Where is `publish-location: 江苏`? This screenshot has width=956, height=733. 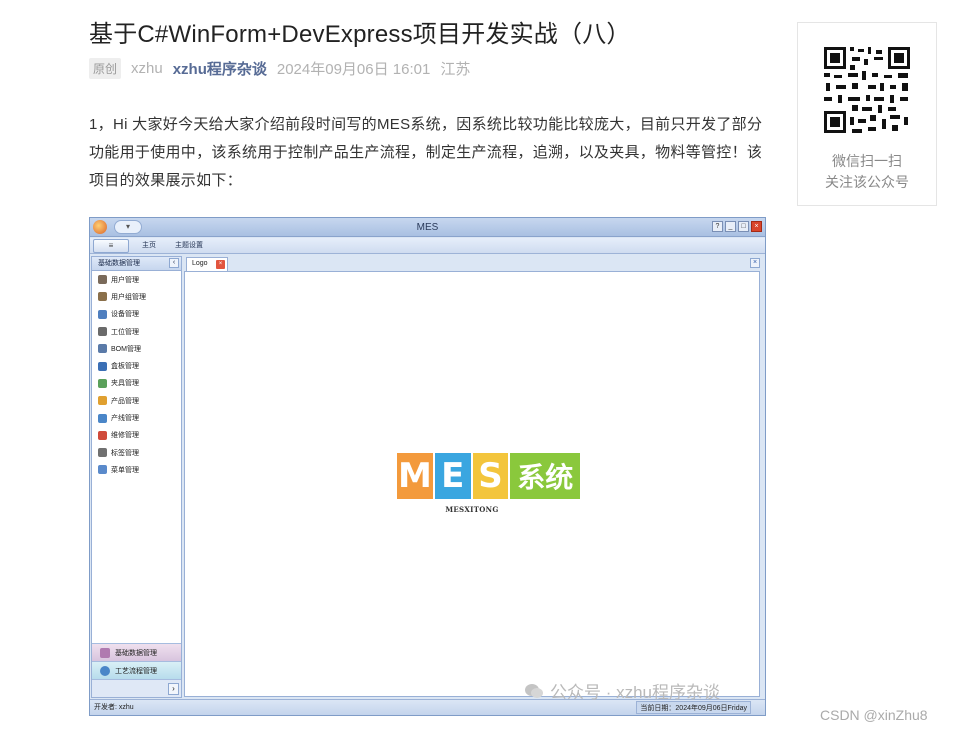
publish-location: 江苏 is located at coordinates (455, 69).